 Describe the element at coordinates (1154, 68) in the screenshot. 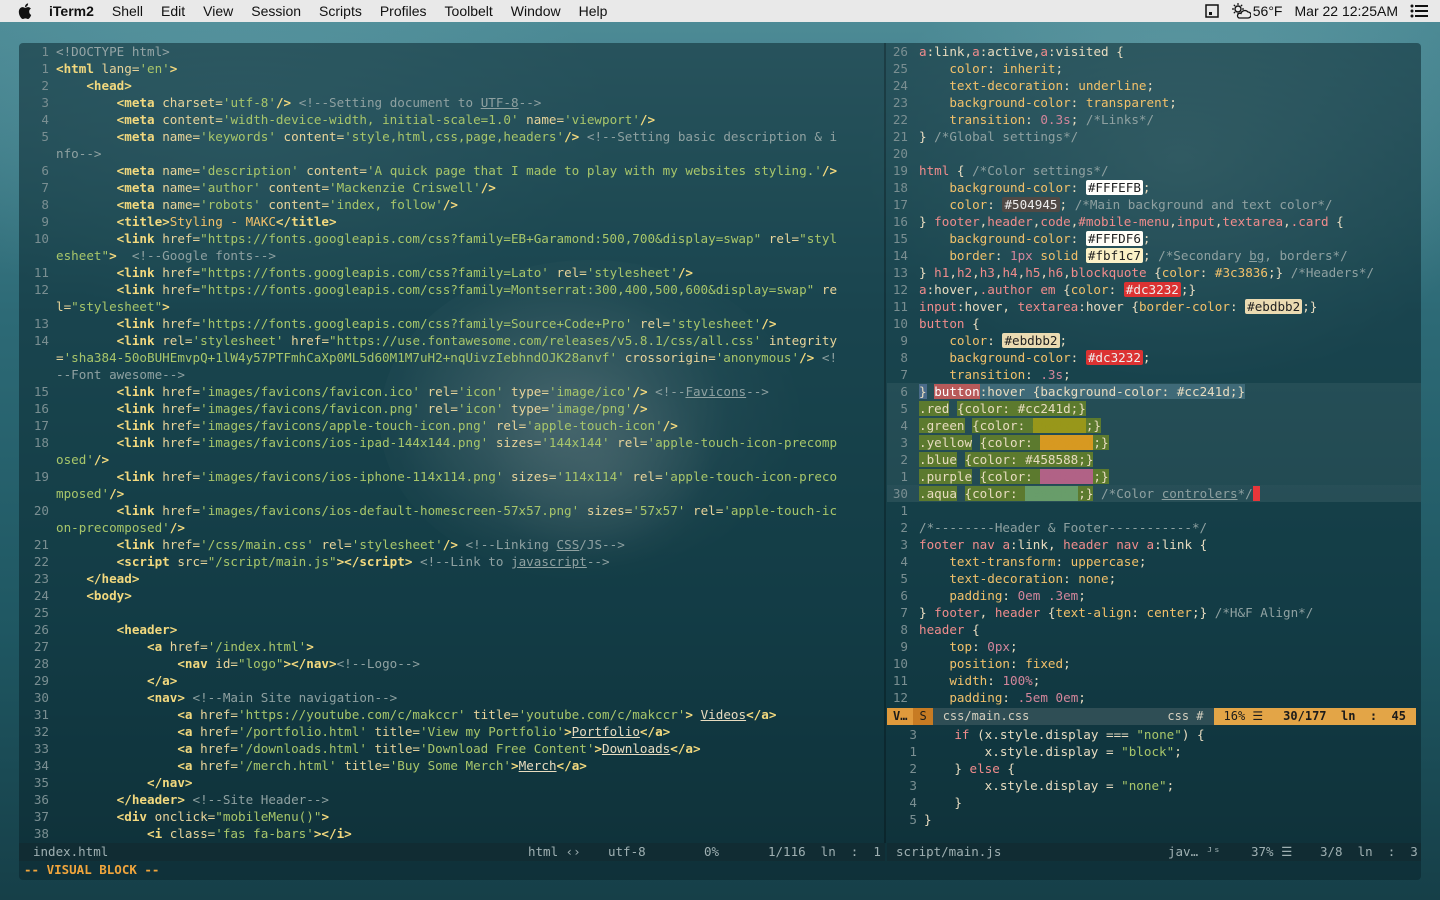

I see `code-line: 25 color: inherit;` at that location.